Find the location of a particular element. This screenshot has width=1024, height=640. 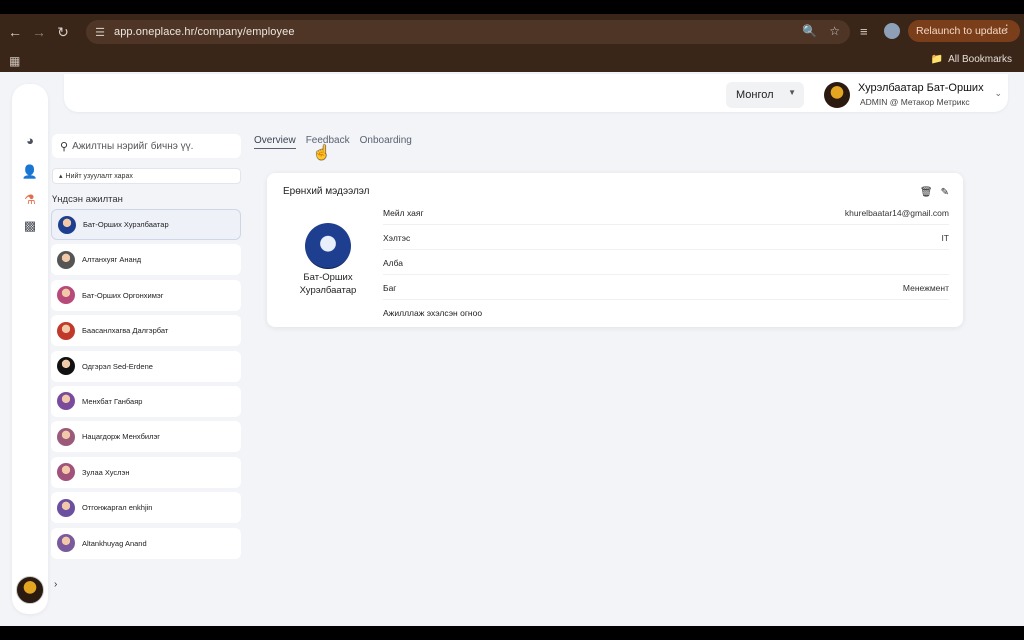

caret-down-icon: ▼ is located at coordinates (792, 92).